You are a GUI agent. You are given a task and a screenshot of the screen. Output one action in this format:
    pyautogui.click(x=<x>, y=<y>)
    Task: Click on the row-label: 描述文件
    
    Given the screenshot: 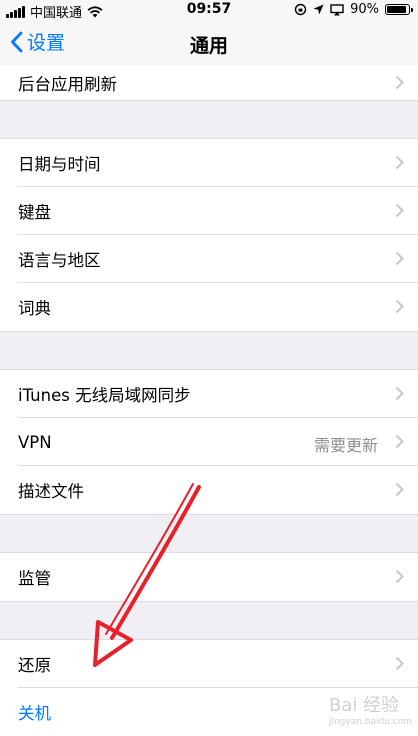 What is the action you would take?
    pyautogui.click(x=51, y=491)
    